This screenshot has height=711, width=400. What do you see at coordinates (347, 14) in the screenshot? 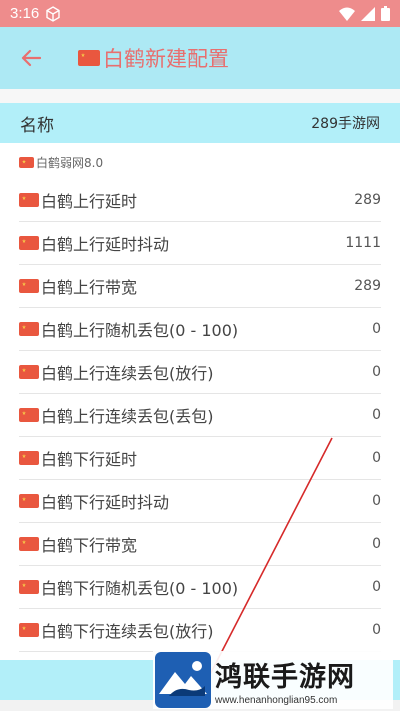
I see `wifi-icon` at bounding box center [347, 14].